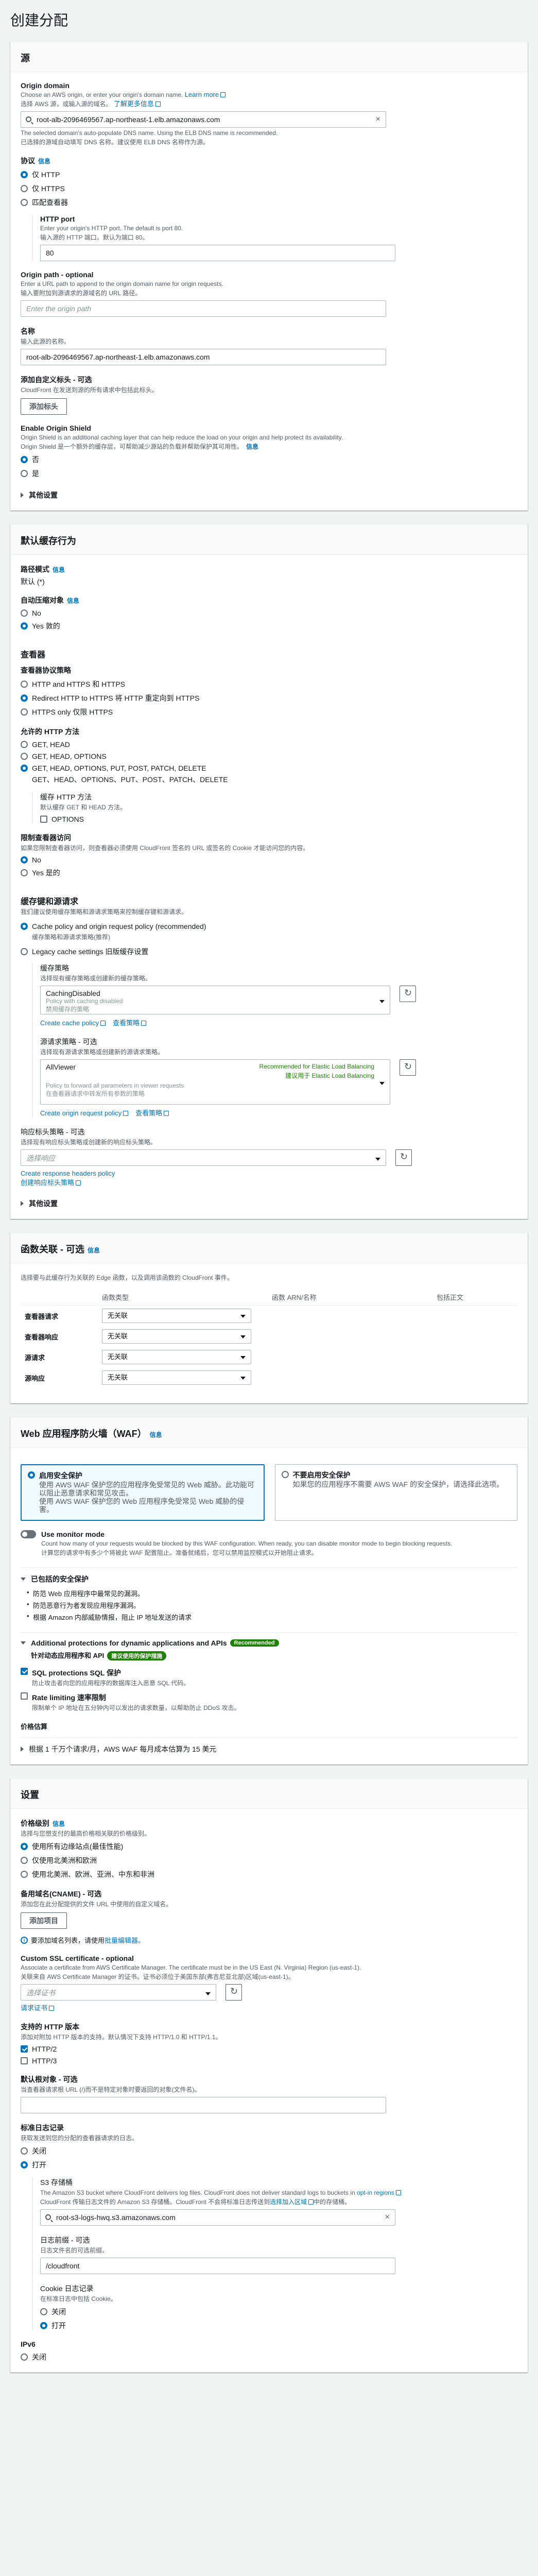  Describe the element at coordinates (269, 684) in the screenshot. I see `vpp-http-https: HTTP and HTTPS 和 HTTPS` at that location.